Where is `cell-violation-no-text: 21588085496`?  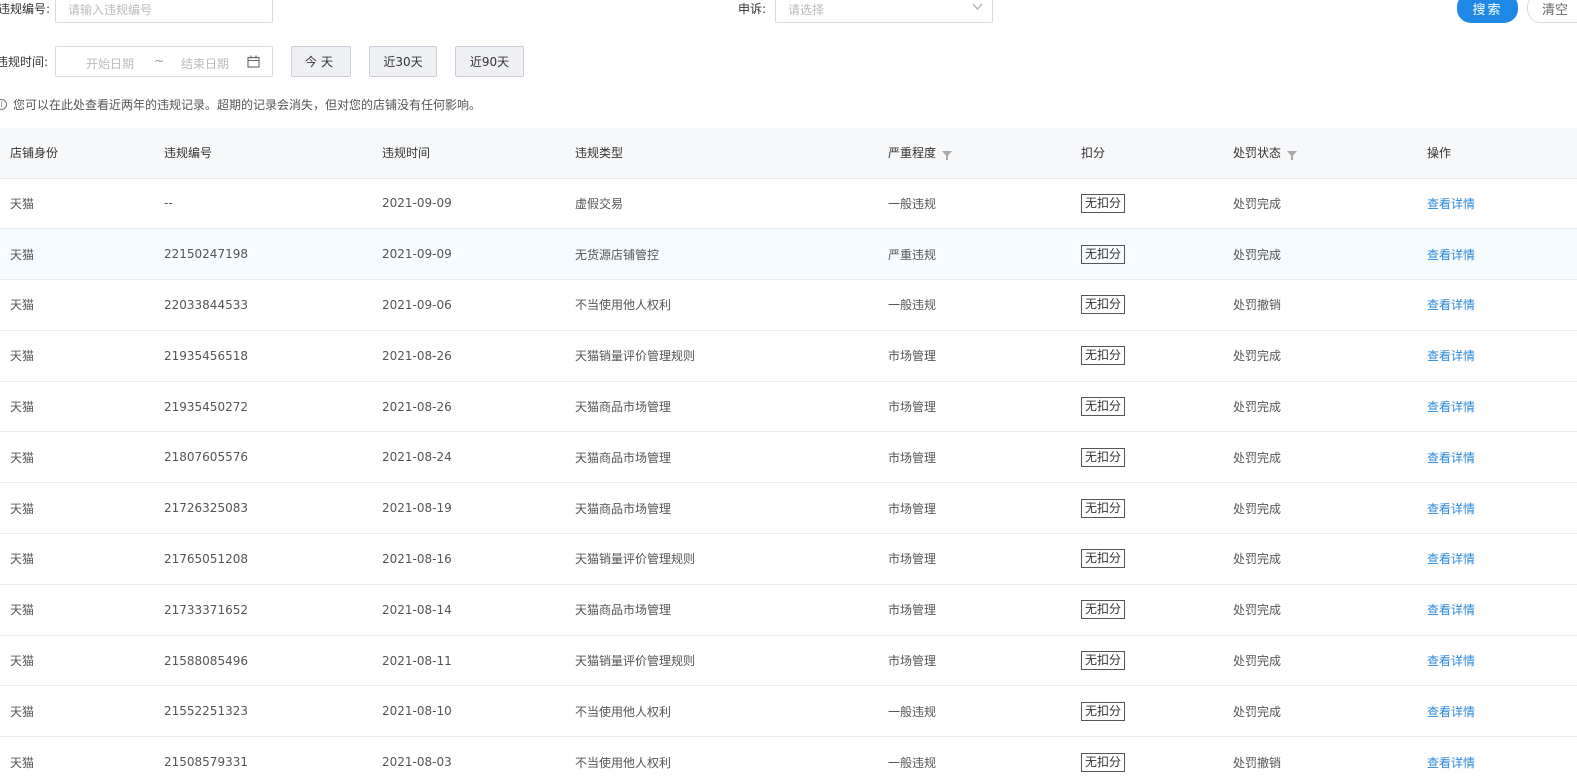 cell-violation-no-text: 21588085496 is located at coordinates (206, 660).